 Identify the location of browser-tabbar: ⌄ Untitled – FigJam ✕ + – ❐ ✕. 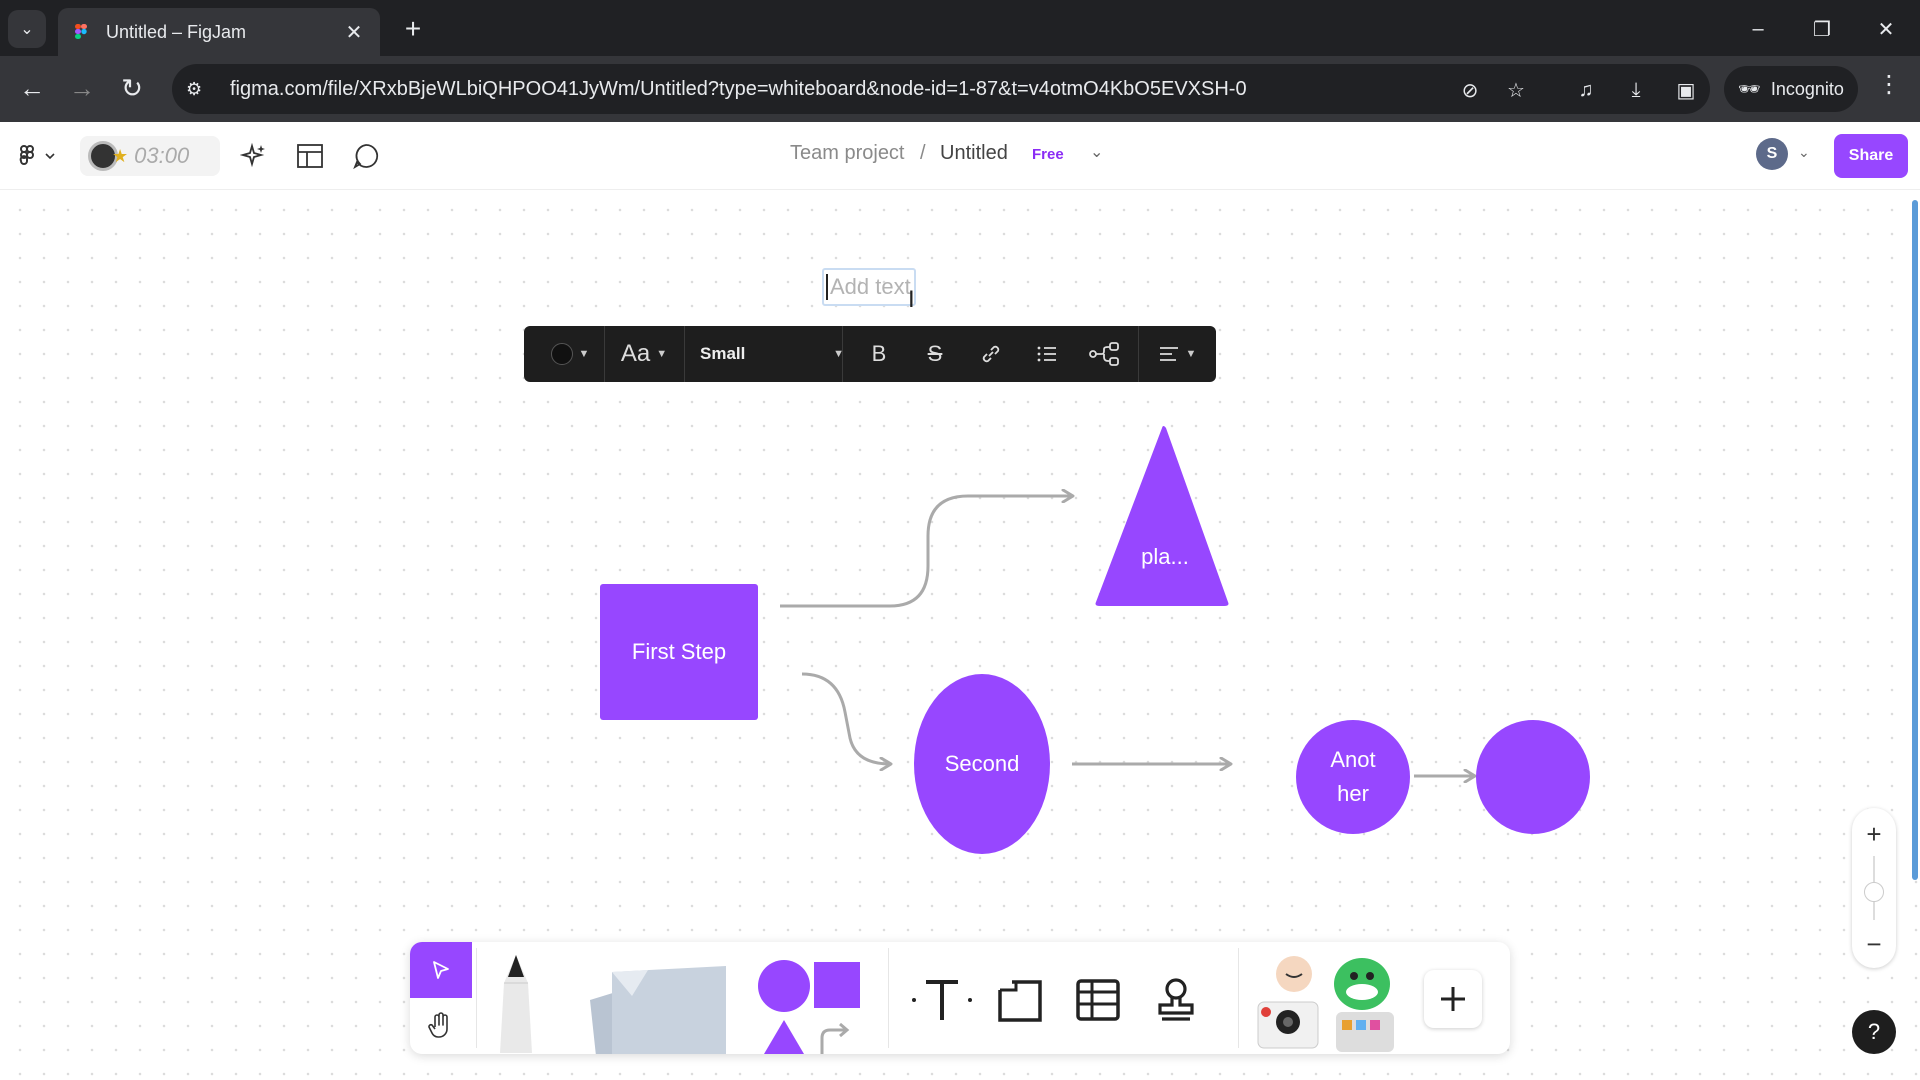
(960, 28).